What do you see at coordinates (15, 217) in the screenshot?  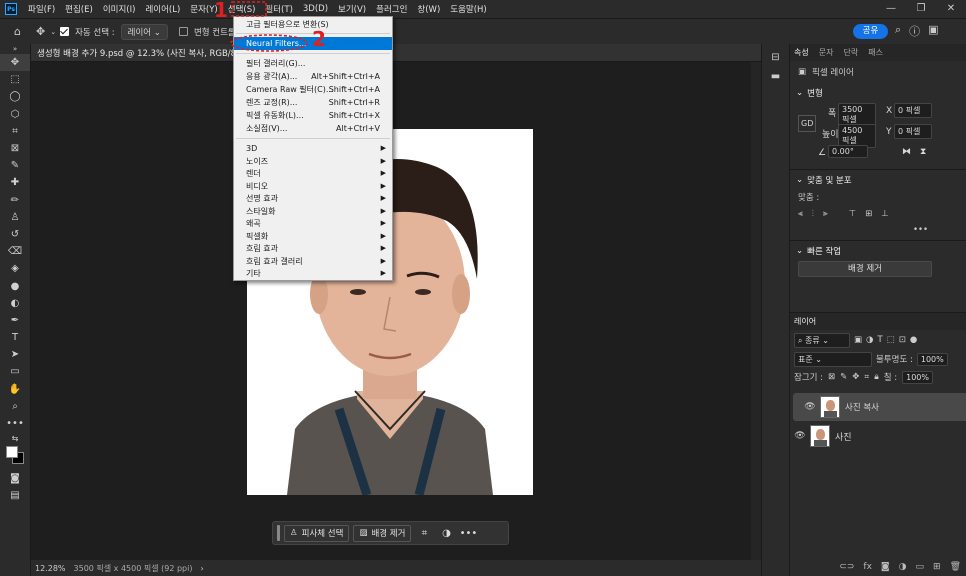 I see `stamp-tool-icon: ♙` at bounding box center [15, 217].